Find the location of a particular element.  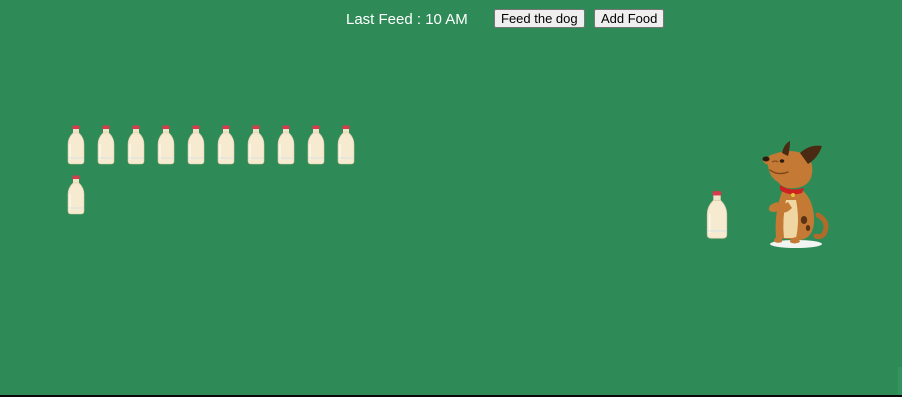

canvas-edge-mark is located at coordinates (900, 381).